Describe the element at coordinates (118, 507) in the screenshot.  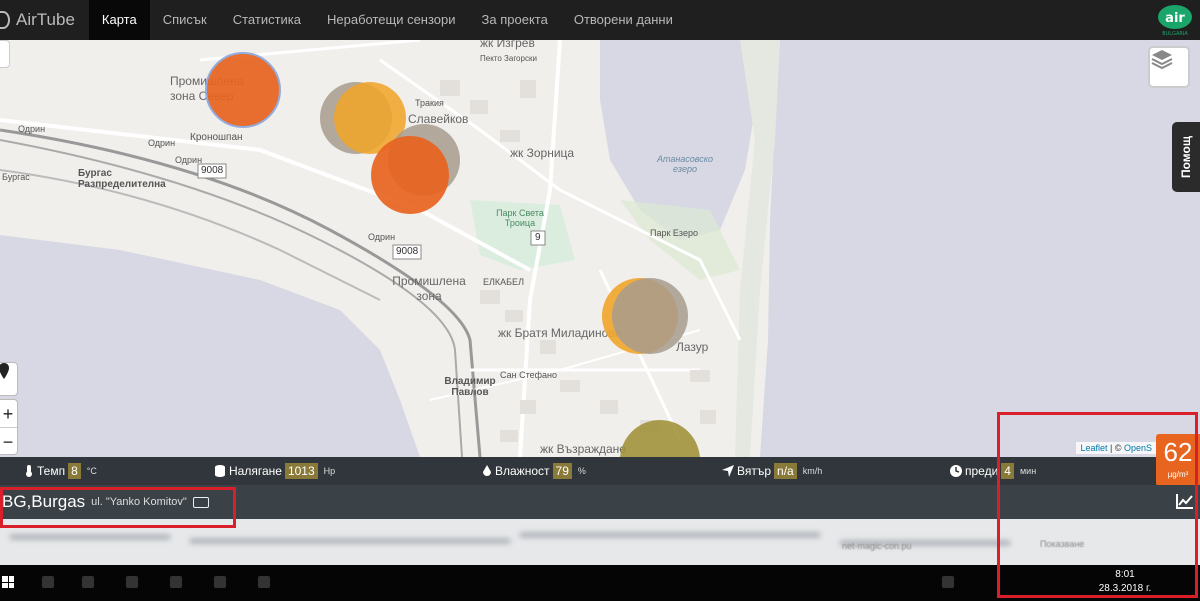
I see `highlight-location` at that location.